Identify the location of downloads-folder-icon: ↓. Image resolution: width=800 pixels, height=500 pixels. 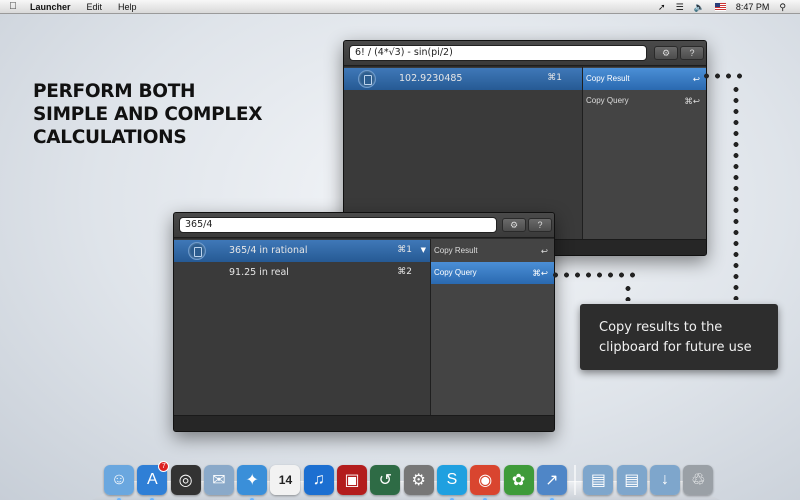
(665, 480).